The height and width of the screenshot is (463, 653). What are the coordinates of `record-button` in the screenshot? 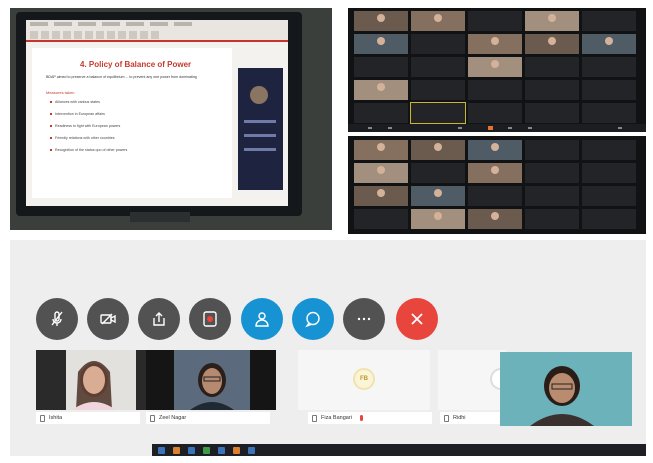 It's located at (210, 319).